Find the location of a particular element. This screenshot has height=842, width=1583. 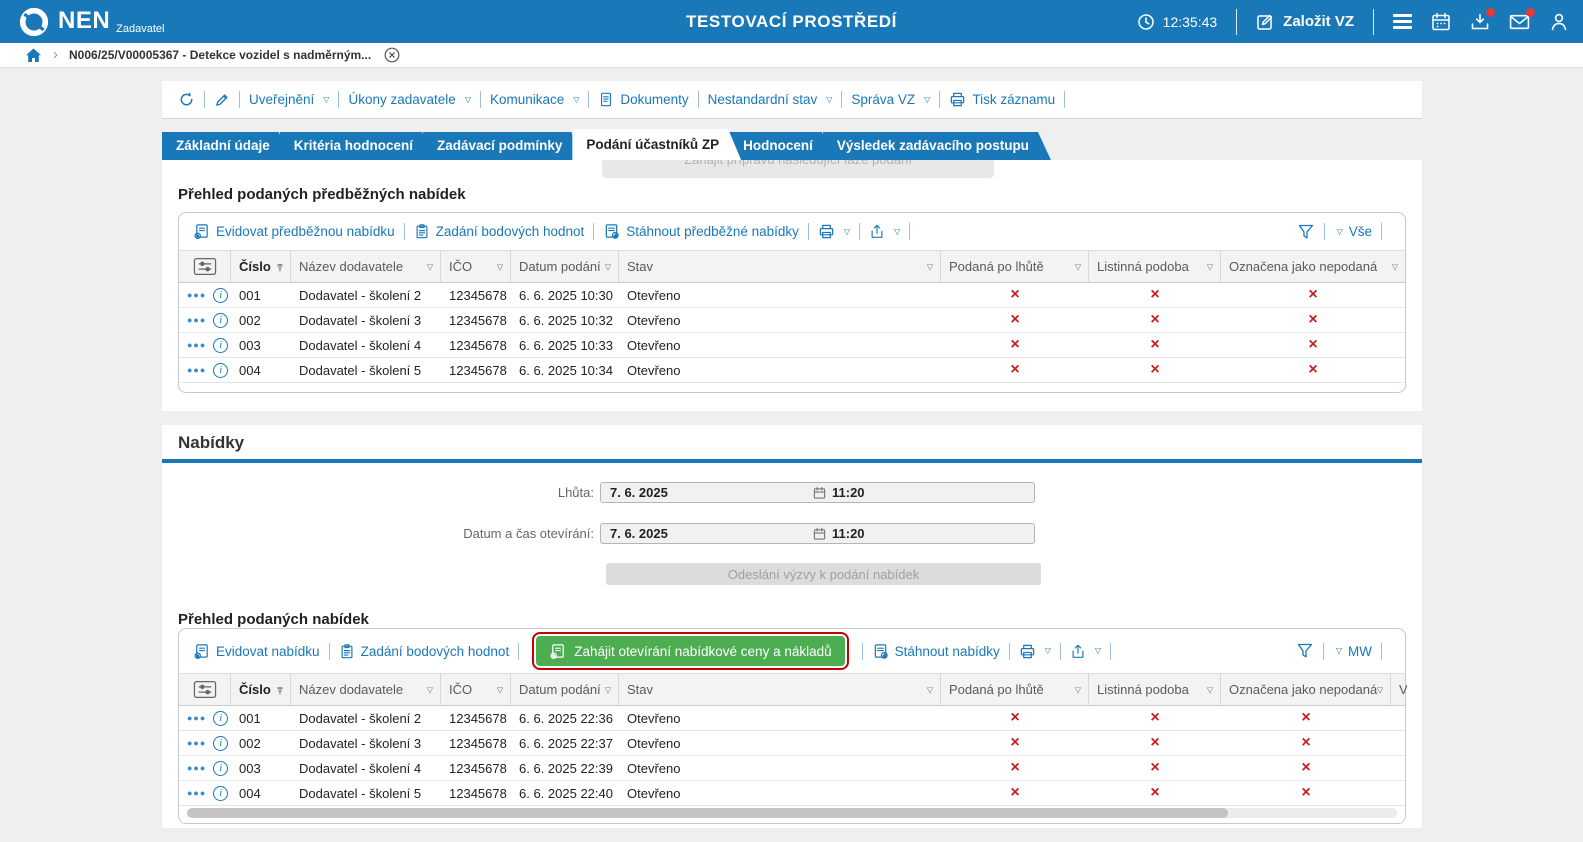

chevron-down-icon: ▽ is located at coordinates (1047, 650).